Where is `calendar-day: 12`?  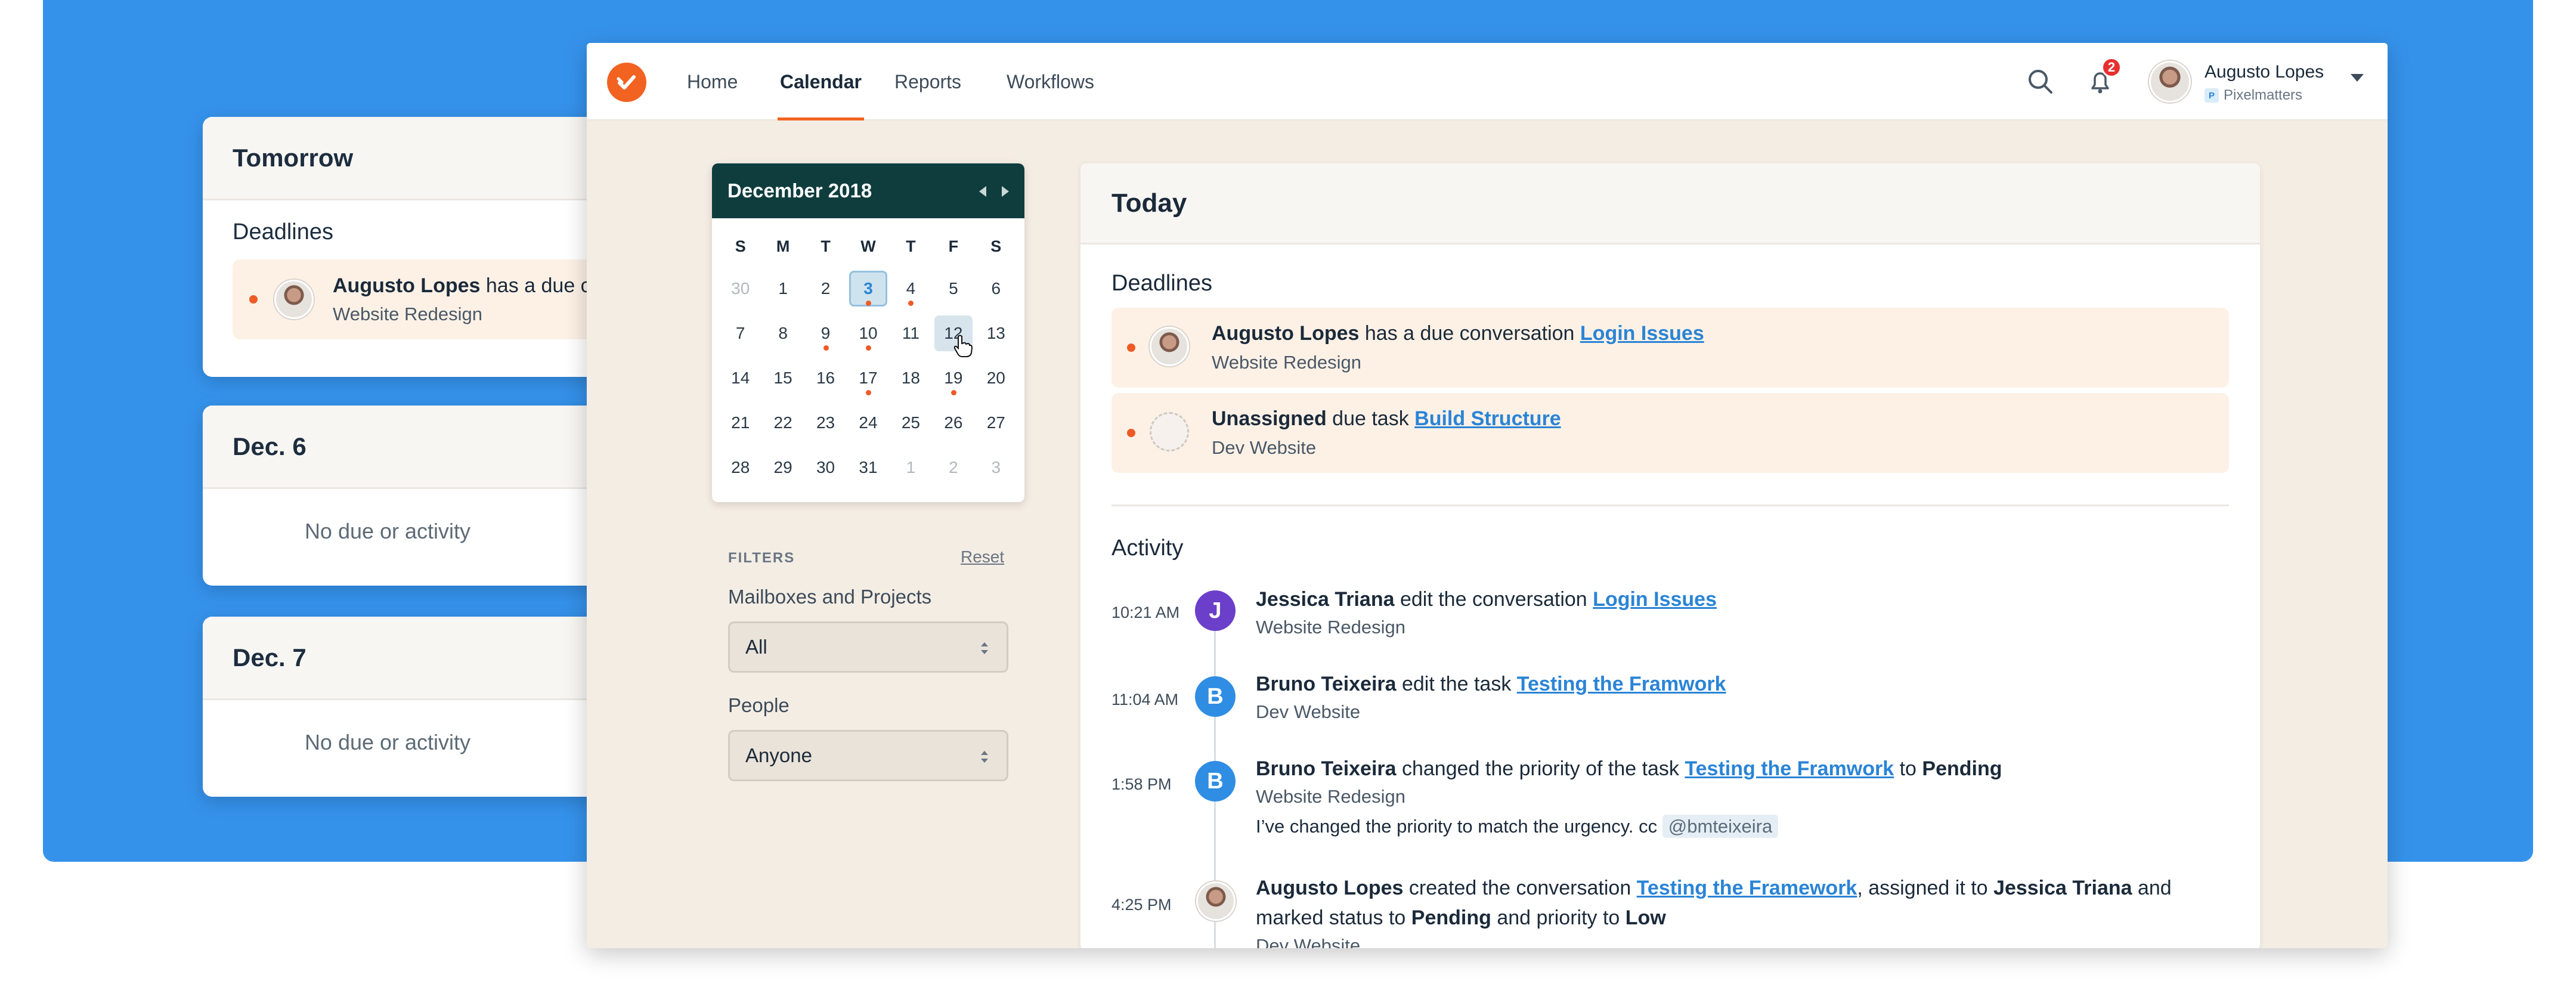
calendar-day: 12 is located at coordinates (953, 334).